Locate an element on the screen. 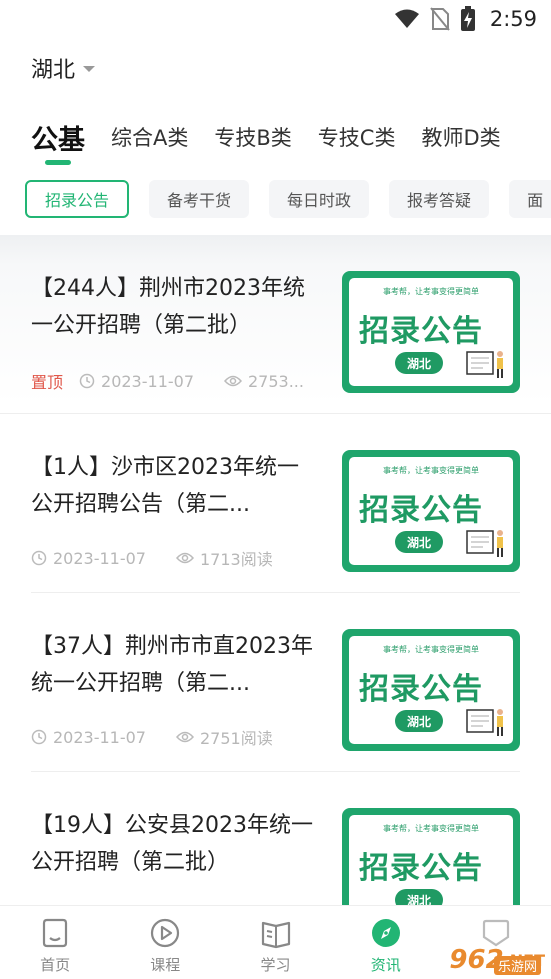 The image size is (551, 979). views-group: 2751阅读 is located at coordinates (224, 737).